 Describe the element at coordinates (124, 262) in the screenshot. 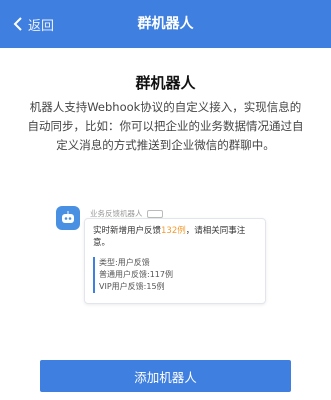

I see `detail-line-type: 类型:用户反馈` at that location.